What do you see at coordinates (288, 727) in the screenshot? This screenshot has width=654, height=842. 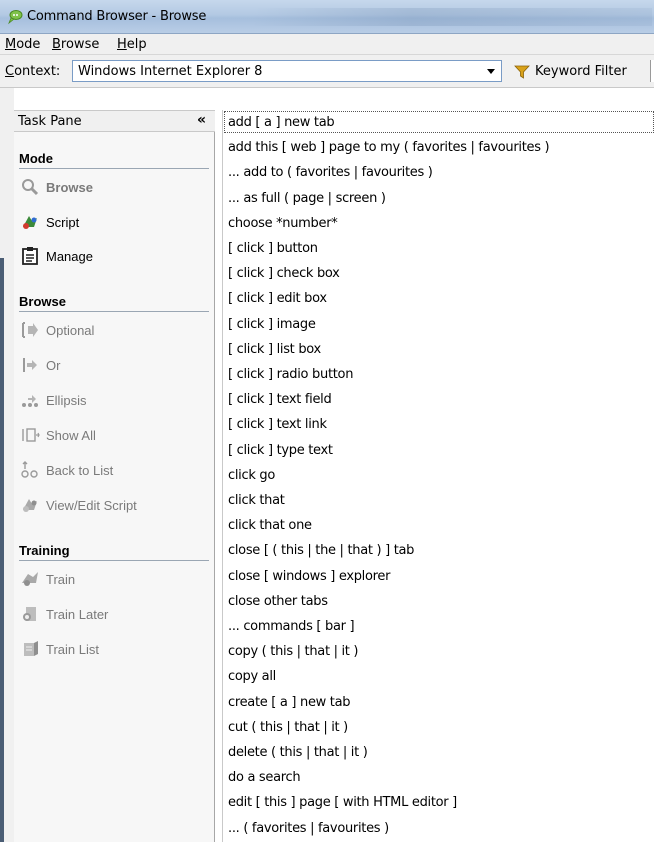 I see `command-text: cut ( this | that | it )` at bounding box center [288, 727].